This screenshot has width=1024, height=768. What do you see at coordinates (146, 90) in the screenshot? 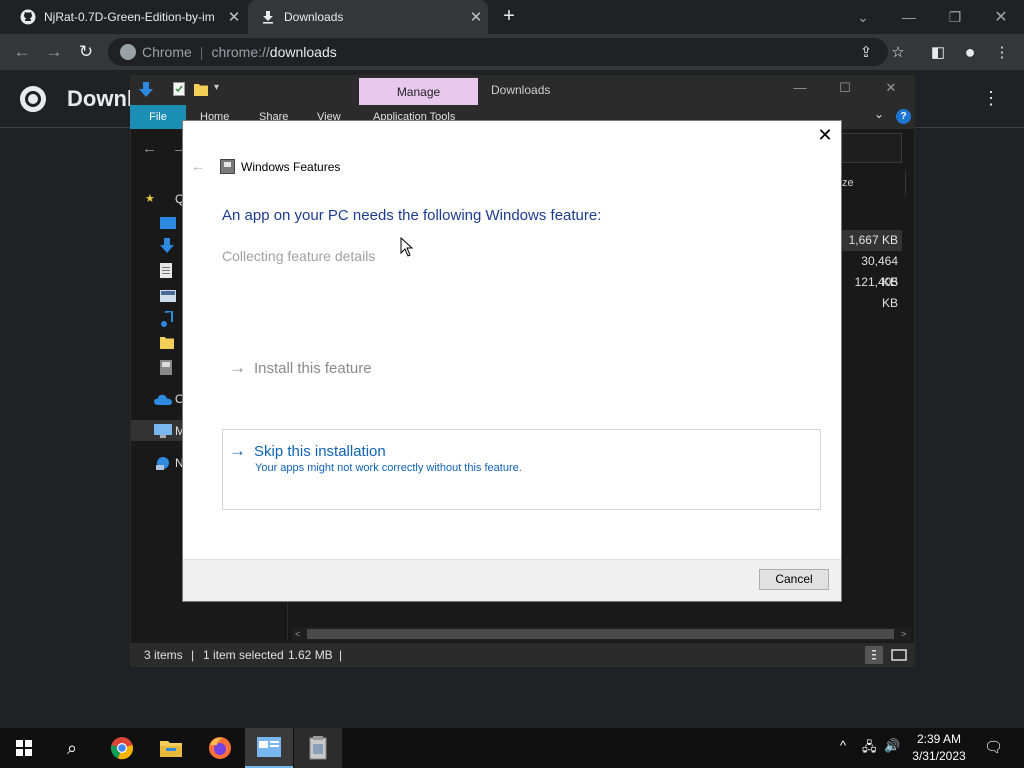
I see `download-arrow-icon` at bounding box center [146, 90].